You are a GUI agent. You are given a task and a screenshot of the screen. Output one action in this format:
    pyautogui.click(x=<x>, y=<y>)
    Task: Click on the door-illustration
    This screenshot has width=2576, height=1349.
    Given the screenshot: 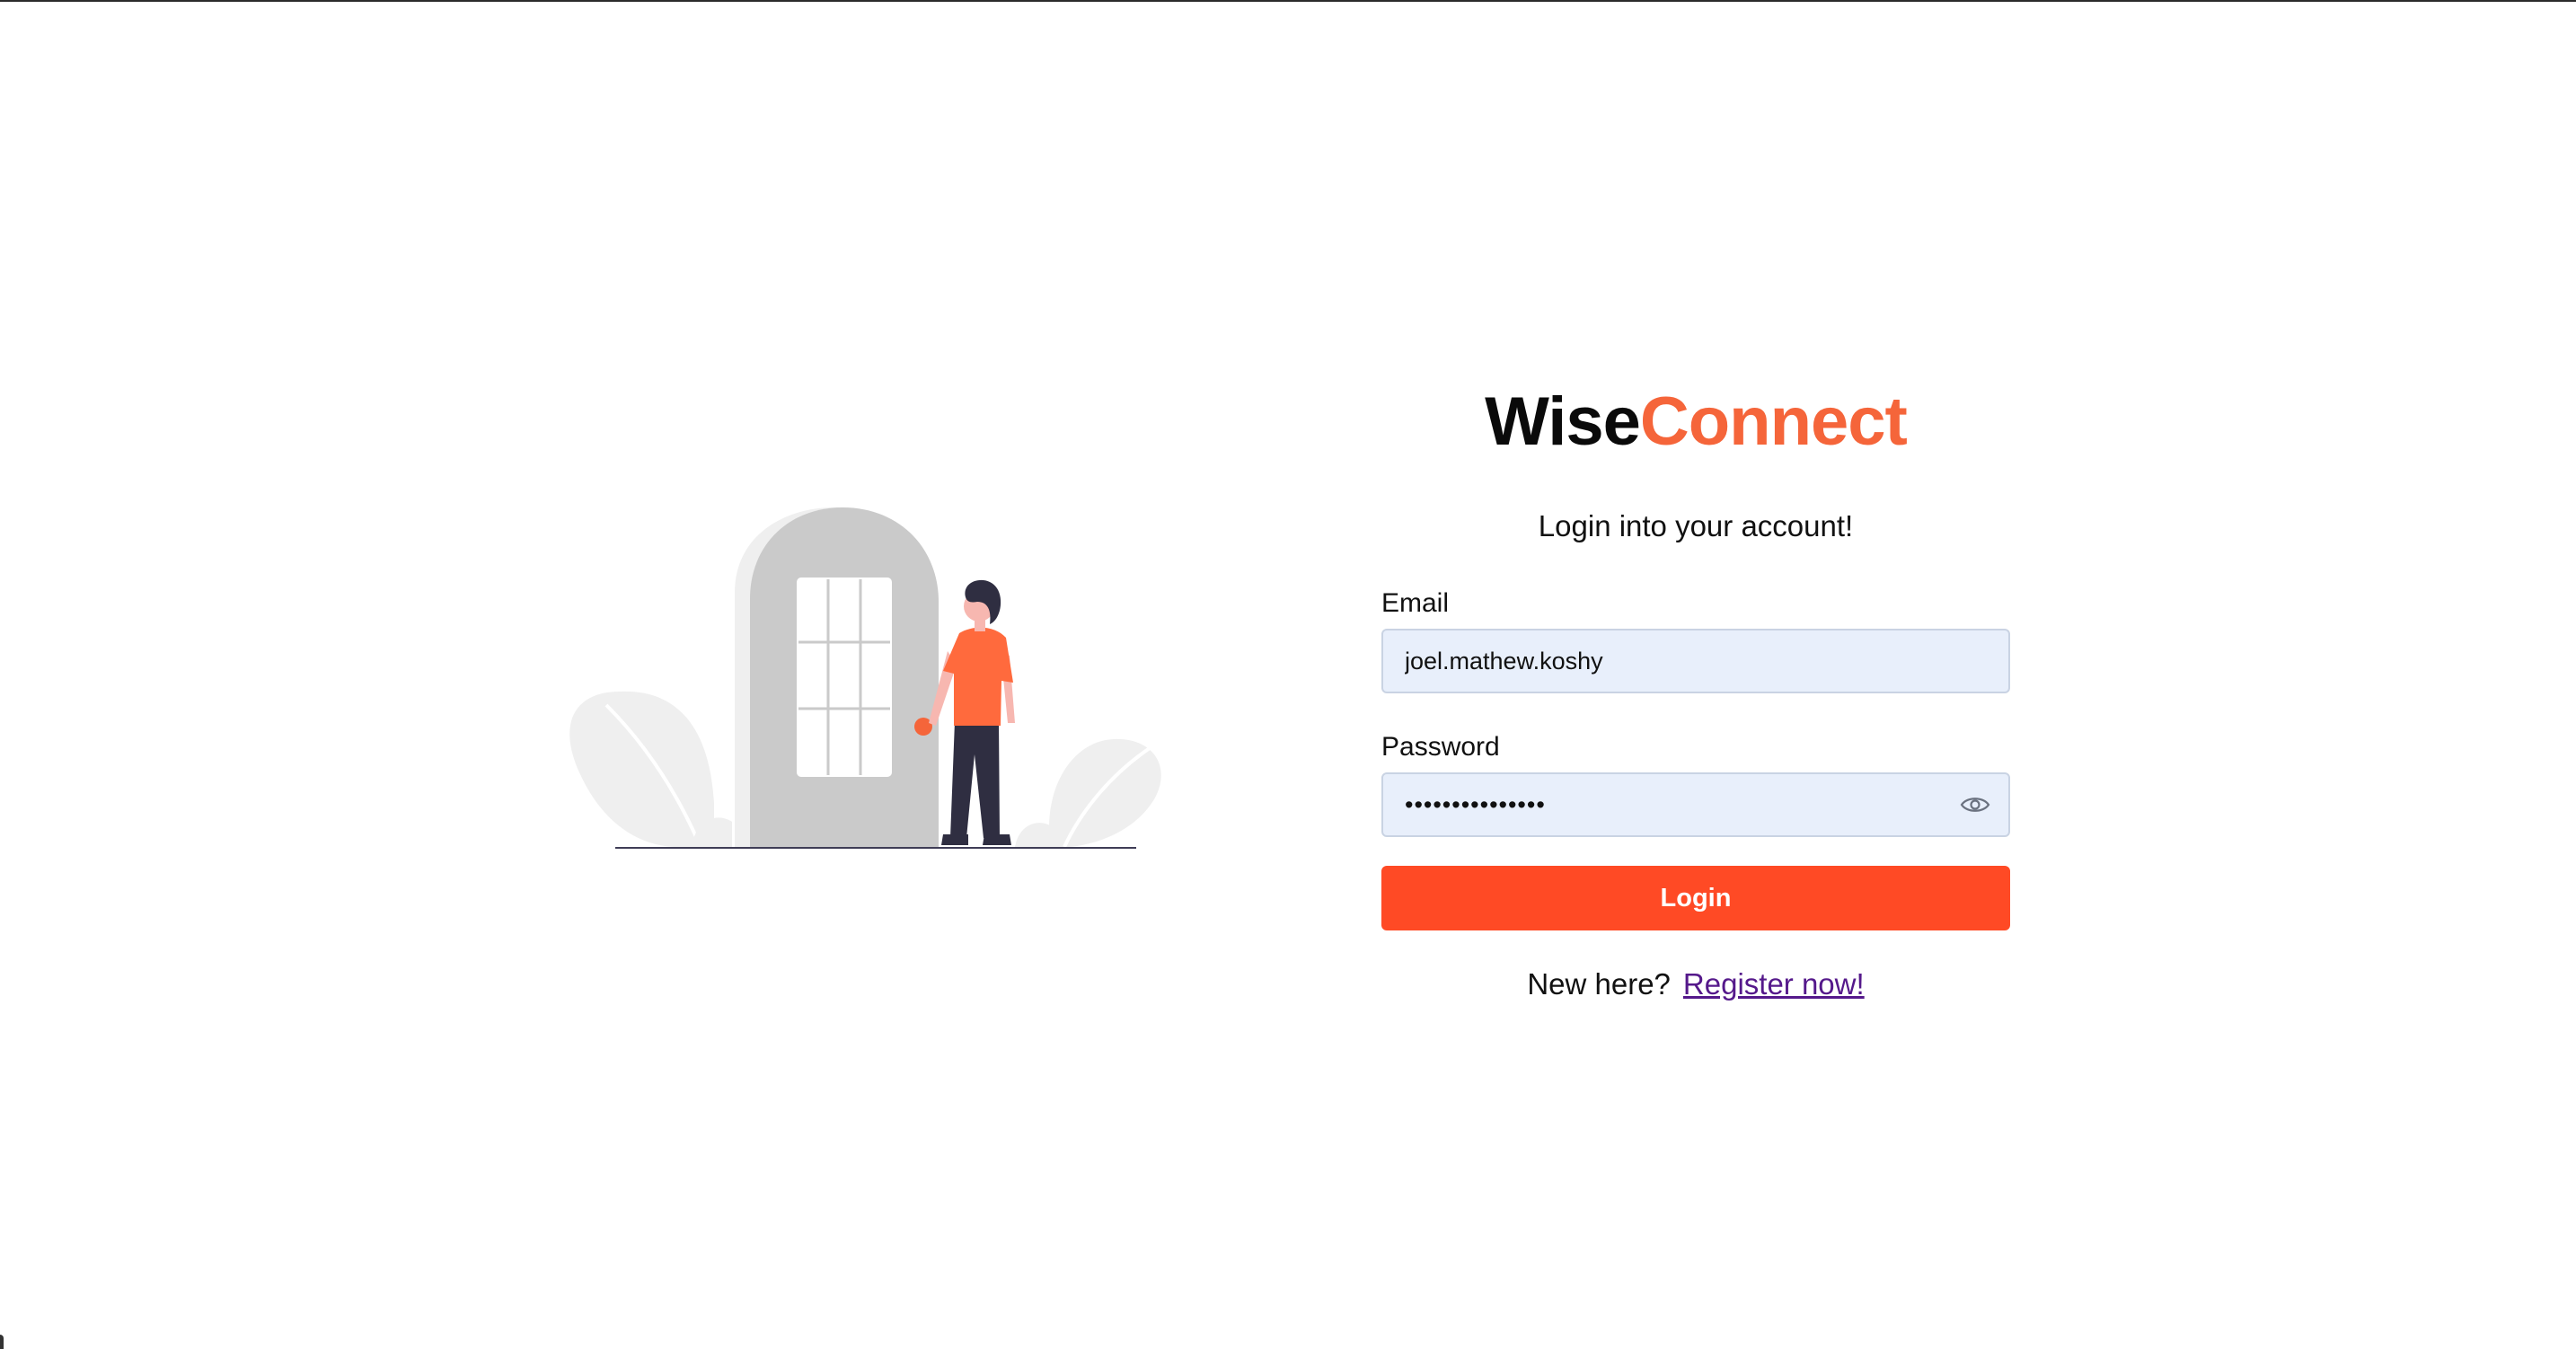 What is the action you would take?
    pyautogui.click(x=865, y=678)
    